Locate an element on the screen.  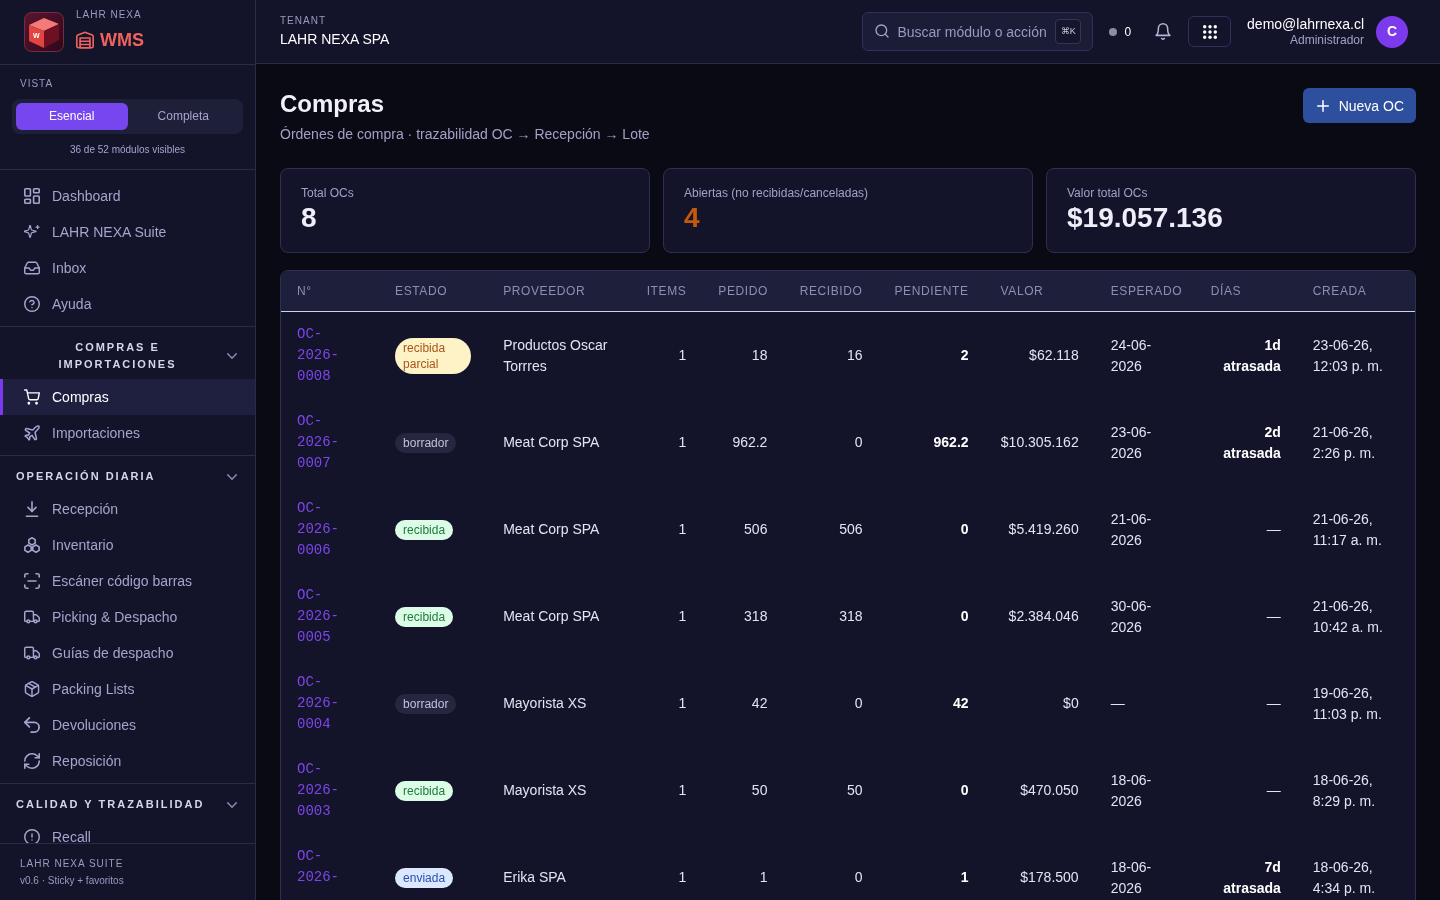
table-cell: $470.050 is located at coordinates (1039, 790).